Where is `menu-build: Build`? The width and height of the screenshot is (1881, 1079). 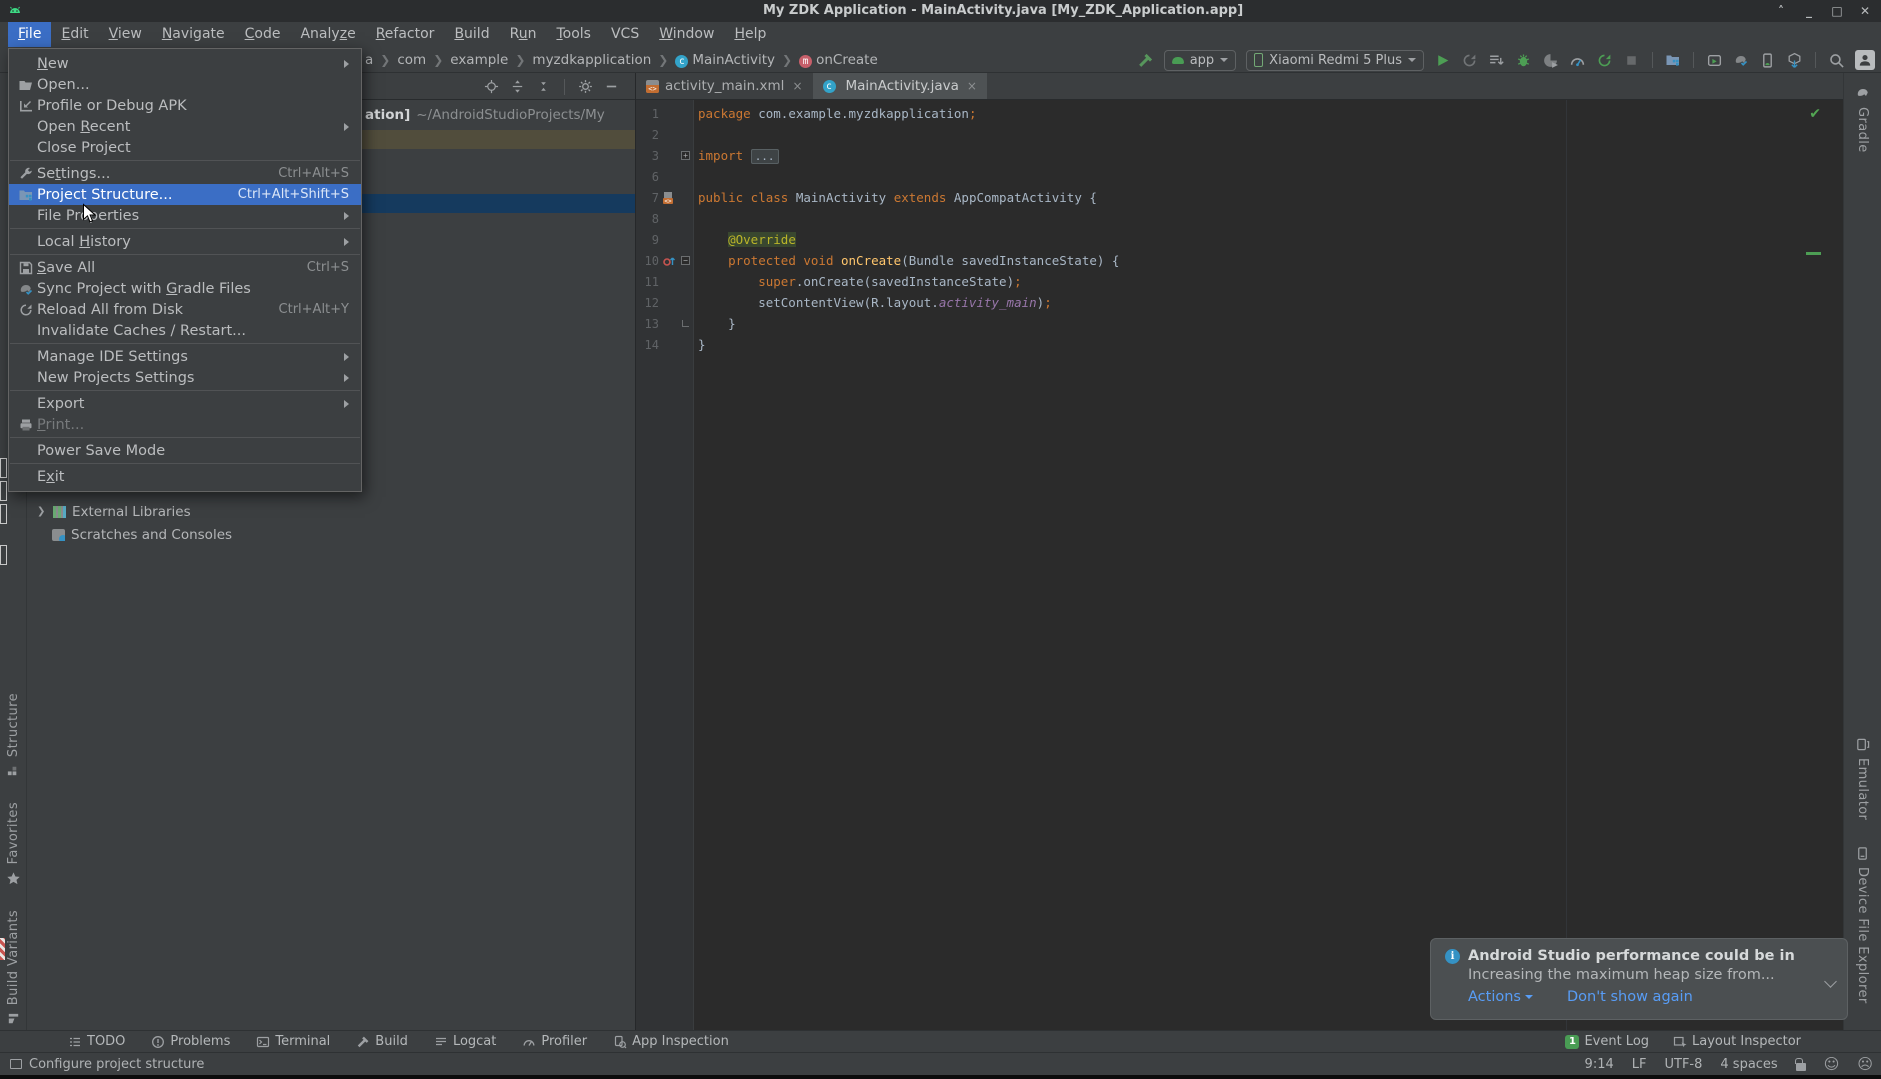 menu-build: Build is located at coordinates (471, 34).